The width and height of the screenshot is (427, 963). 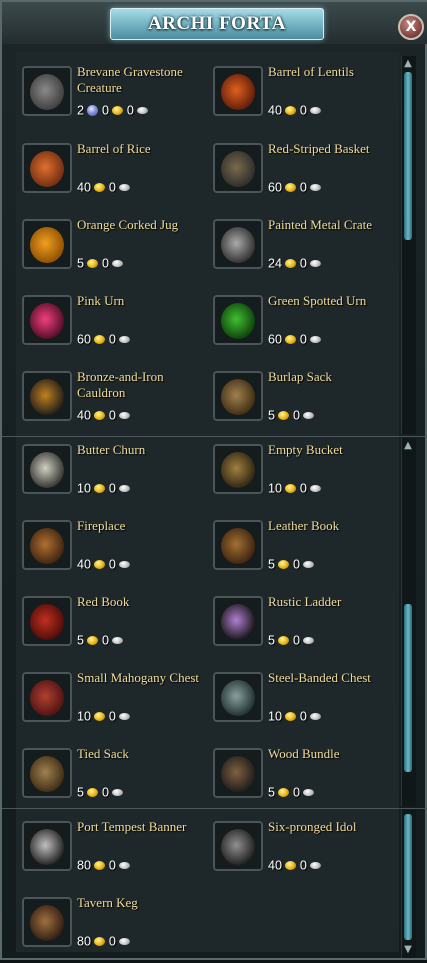 What do you see at coordinates (114, 110) in the screenshot?
I see `item-price: 2 0 0` at bounding box center [114, 110].